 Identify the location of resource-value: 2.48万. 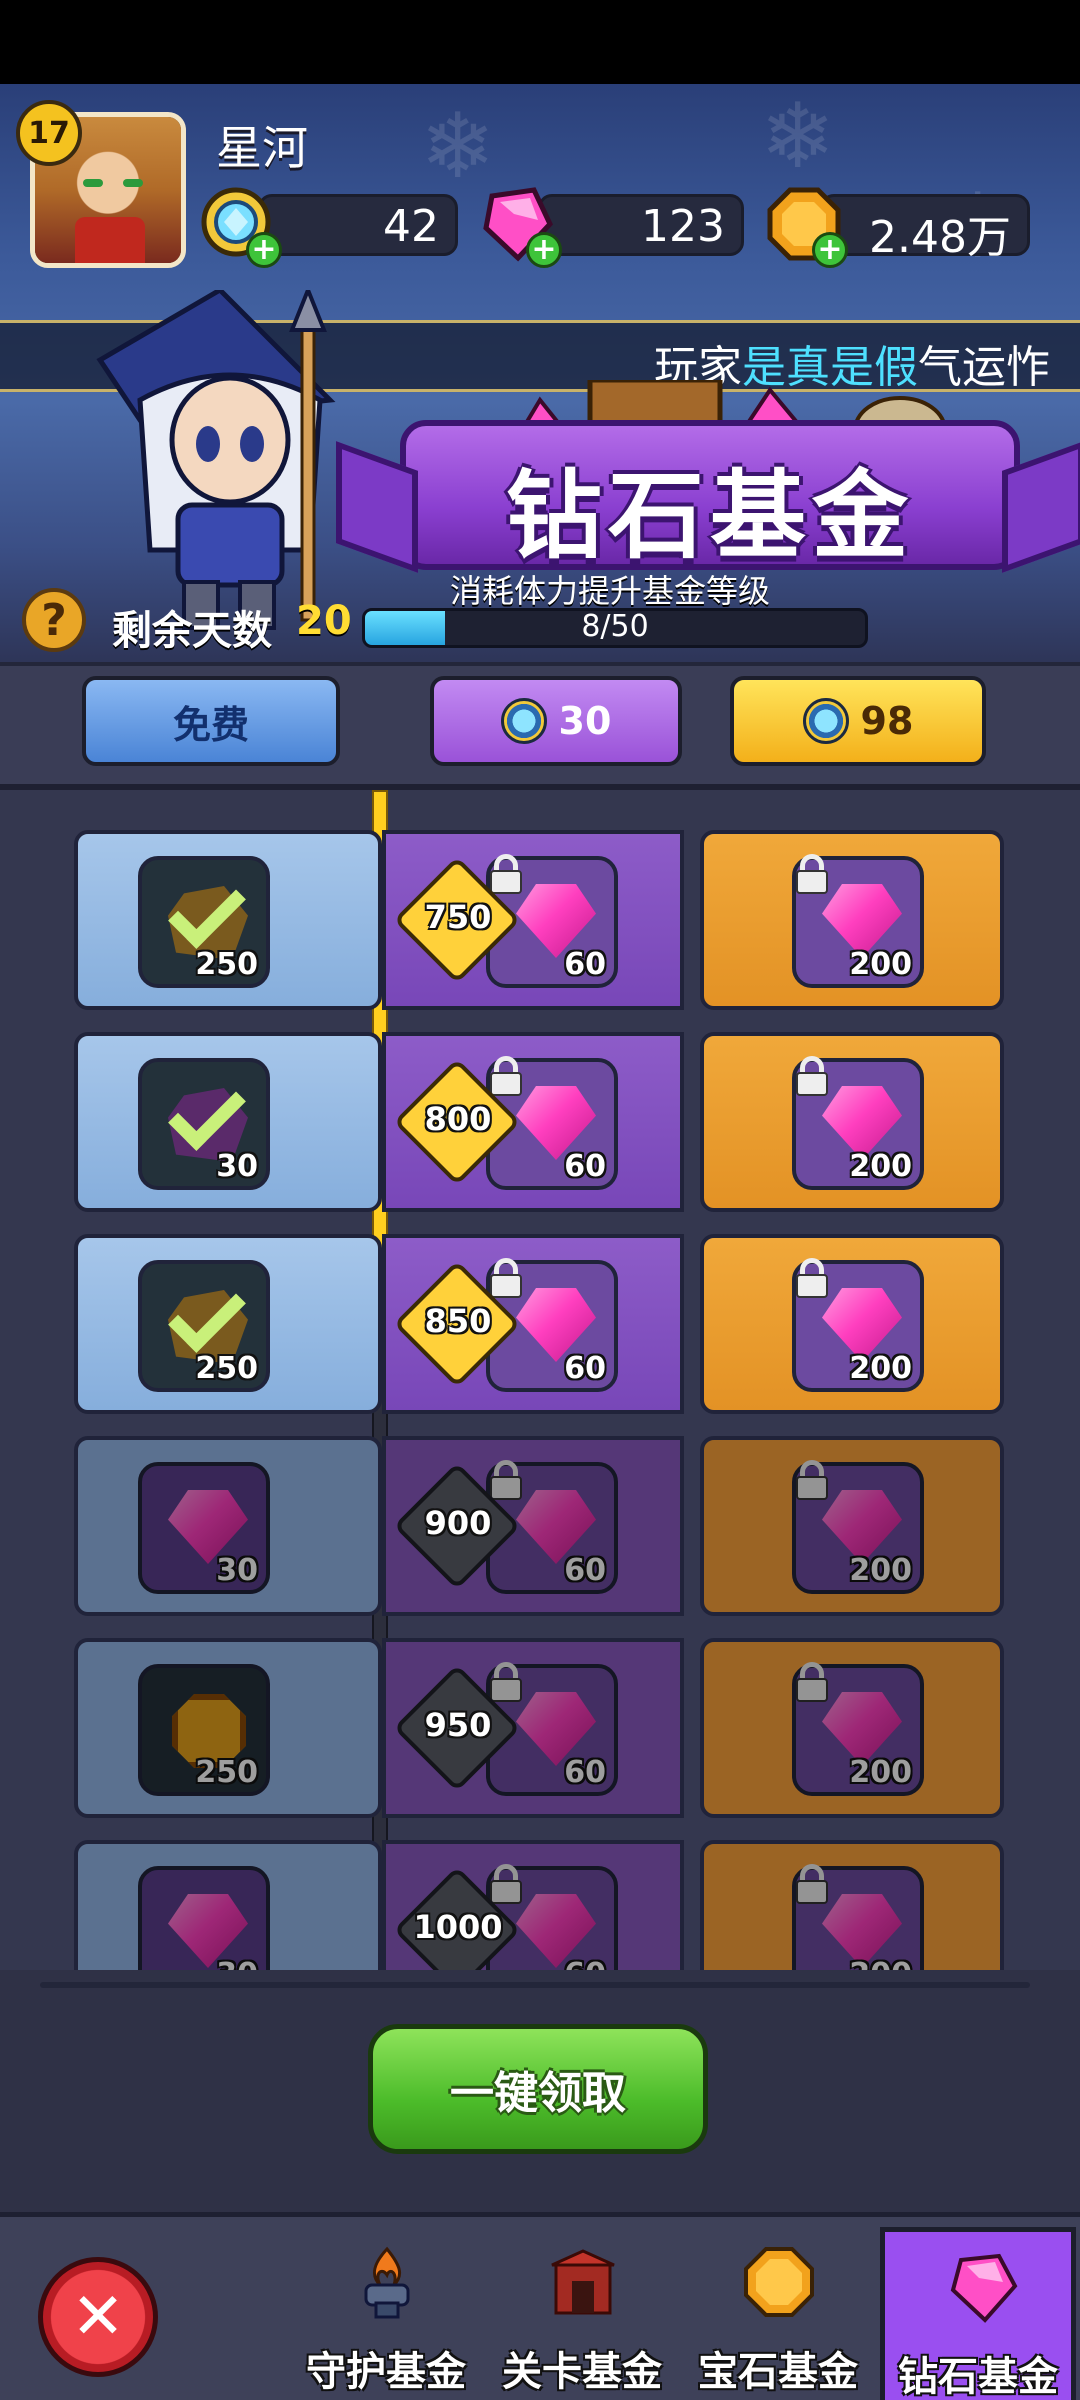
(940, 237).